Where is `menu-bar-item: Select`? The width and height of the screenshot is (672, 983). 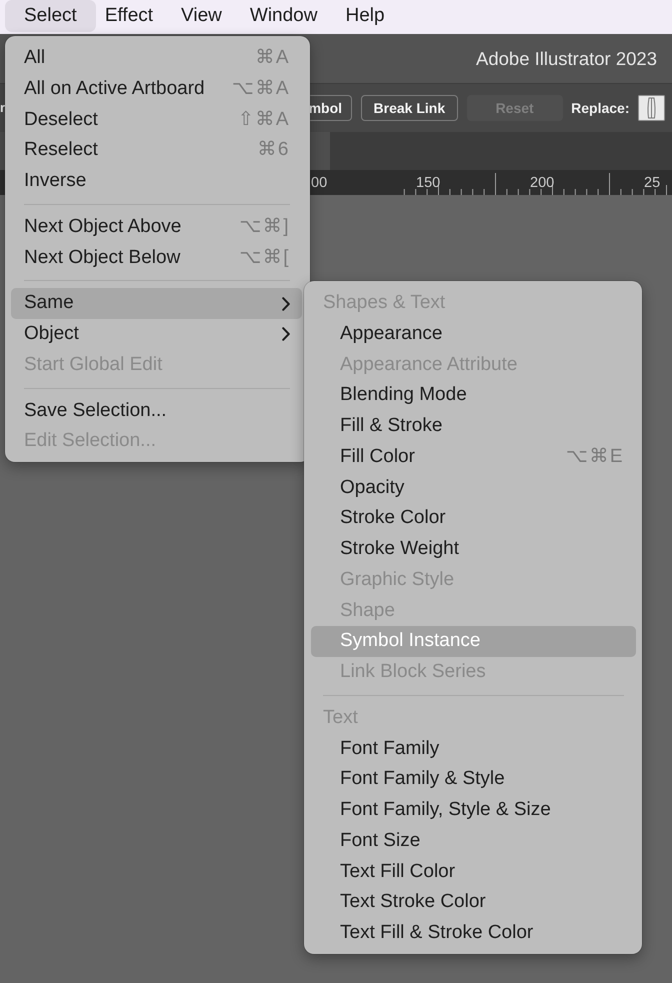 menu-bar-item: Select is located at coordinates (50, 16).